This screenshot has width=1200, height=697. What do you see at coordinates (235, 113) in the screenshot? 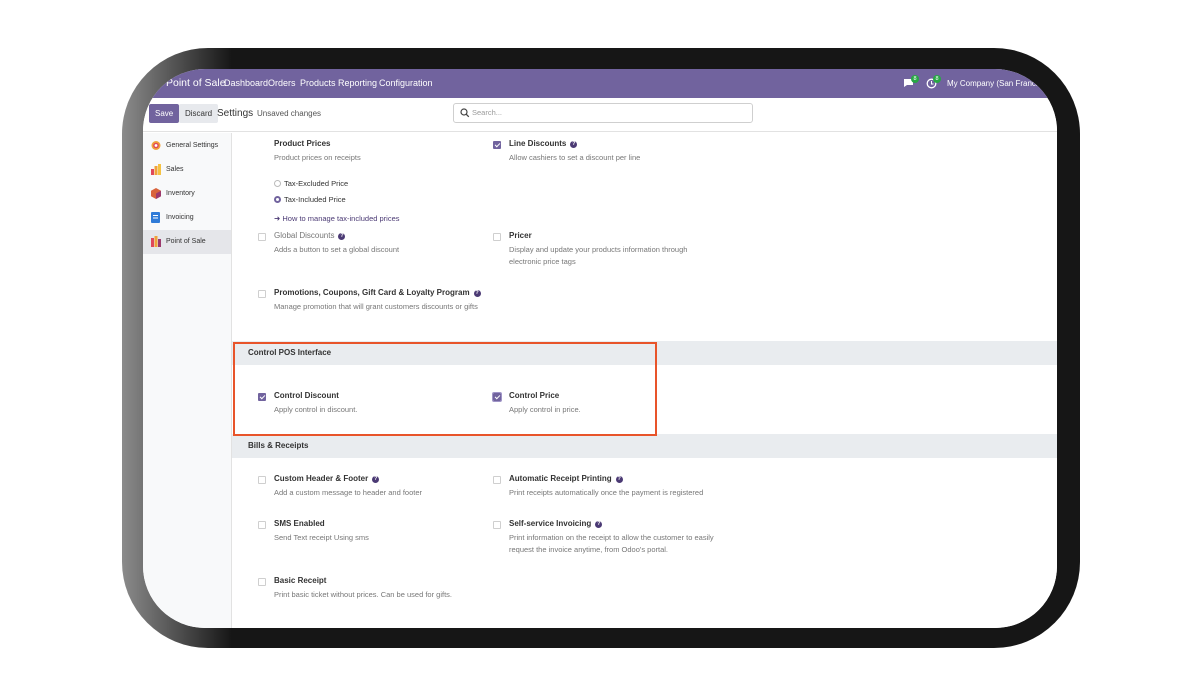
I see `page-title: Settings` at bounding box center [235, 113].